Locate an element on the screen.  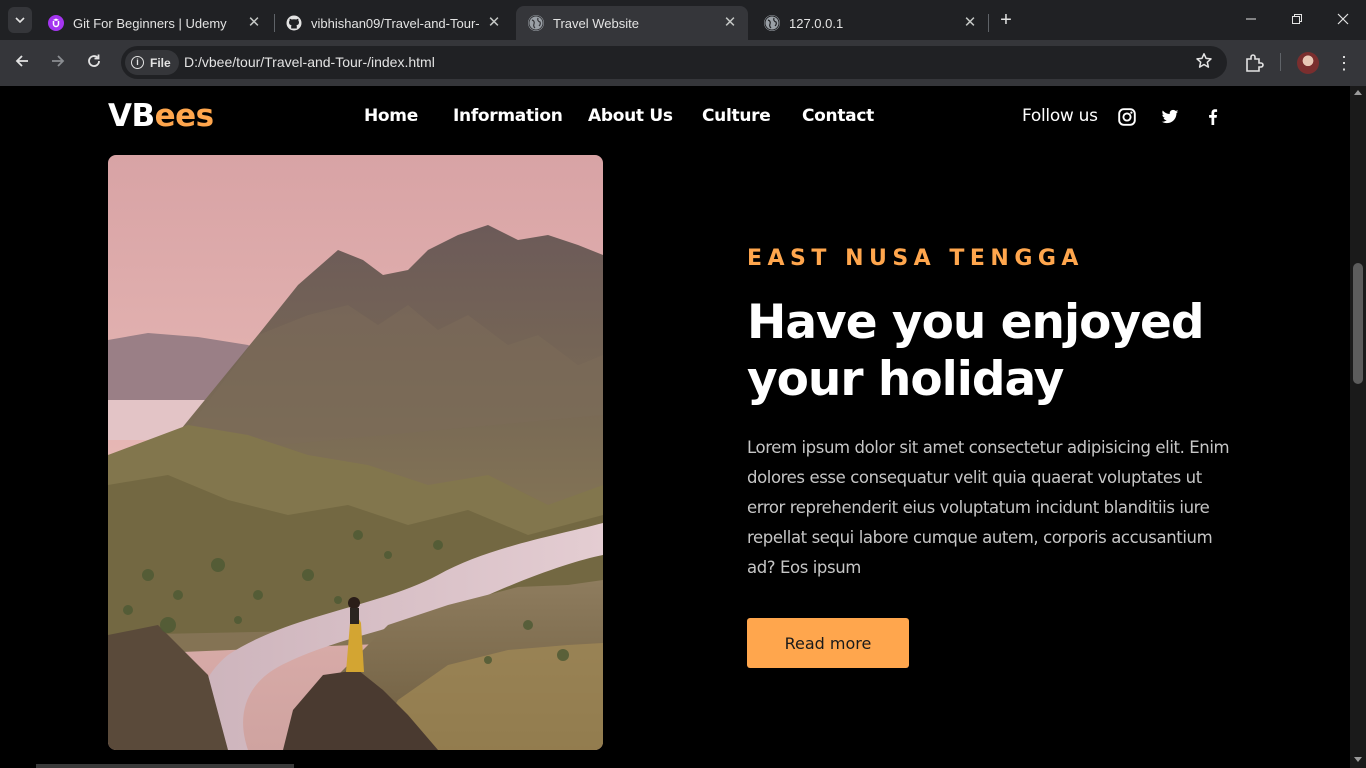
tab-search-button is located at coordinates (20, 20).